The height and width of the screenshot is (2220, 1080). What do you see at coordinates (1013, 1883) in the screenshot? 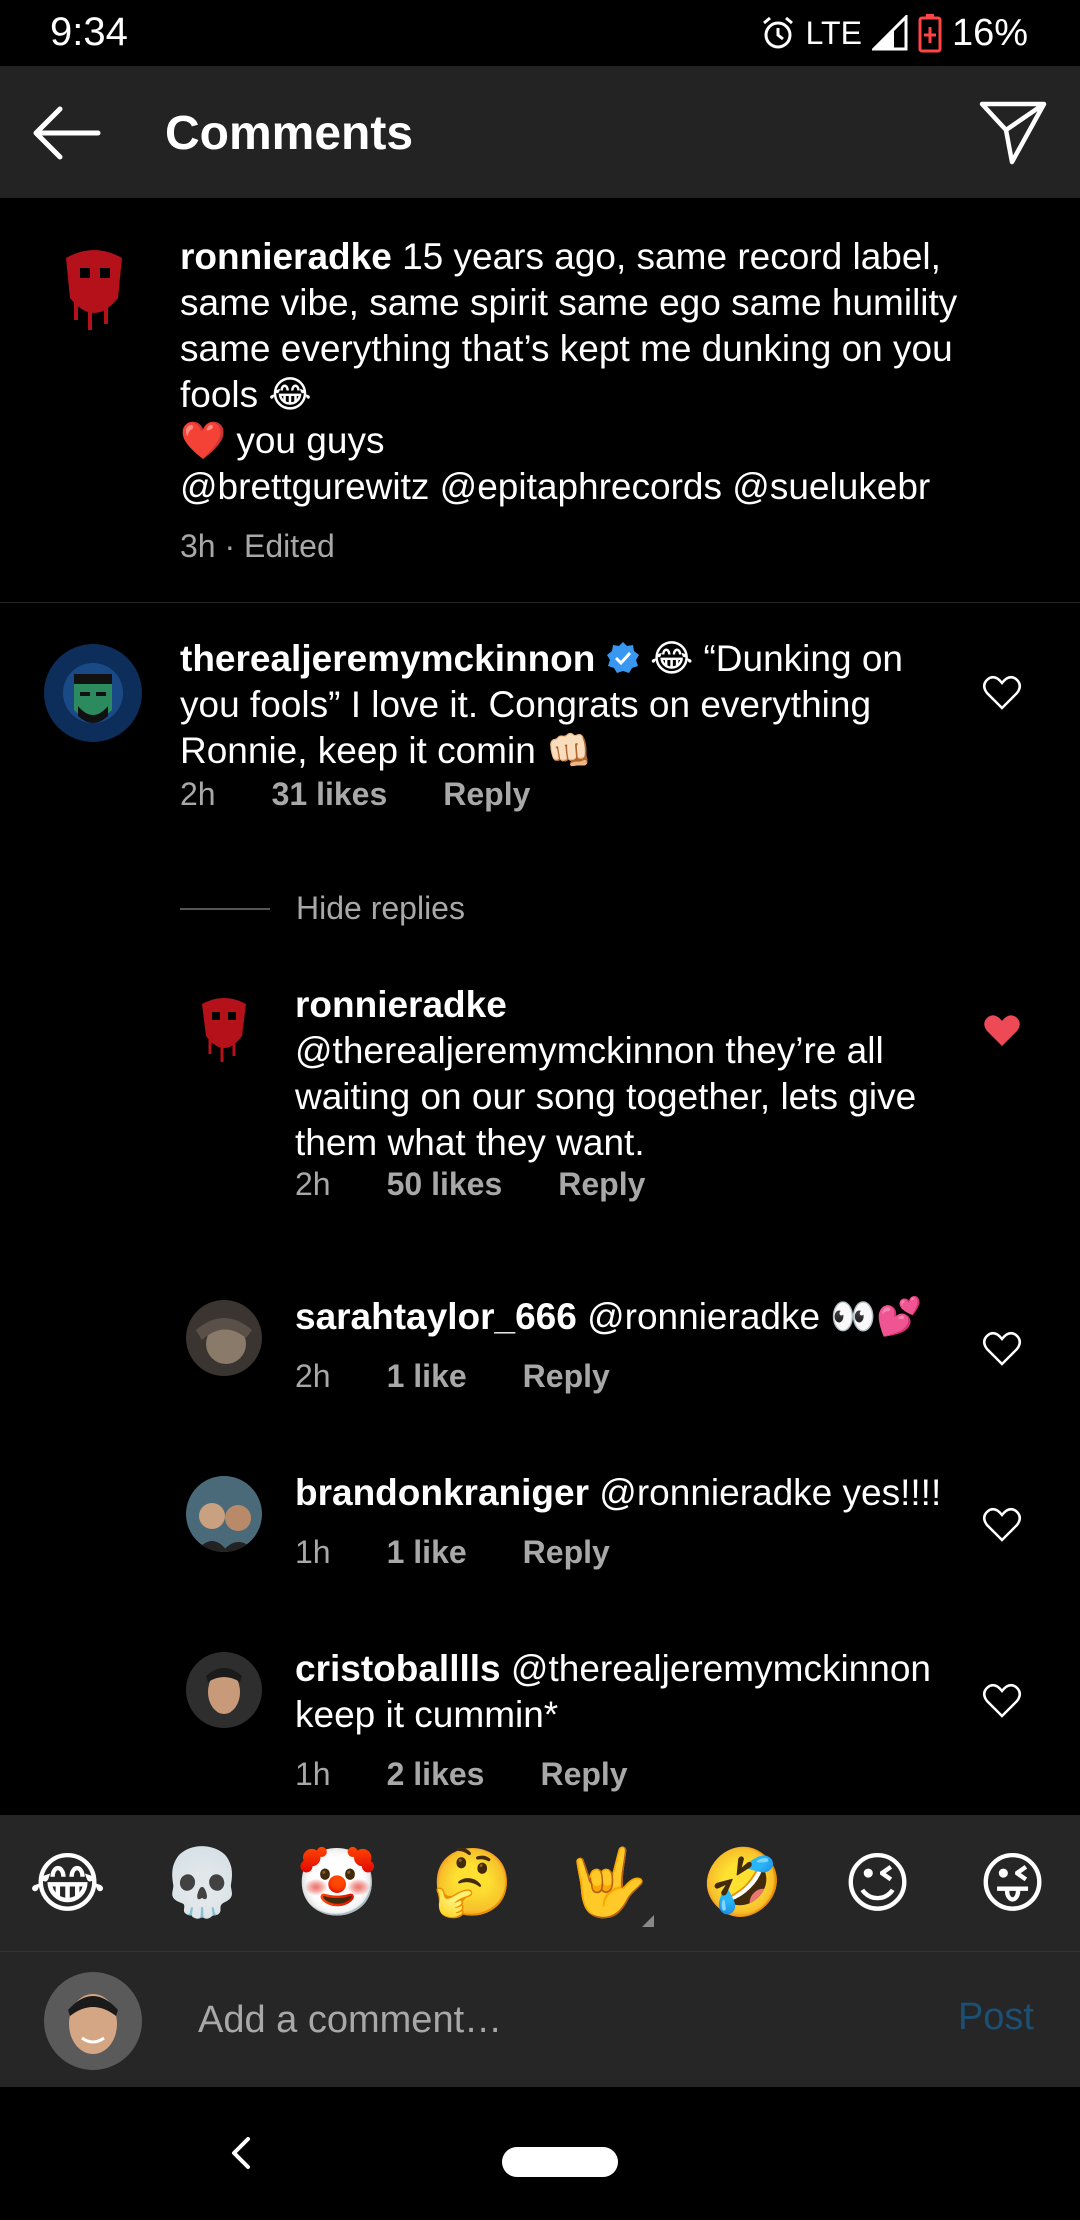
I see `emoji-button: 😜` at bounding box center [1013, 1883].